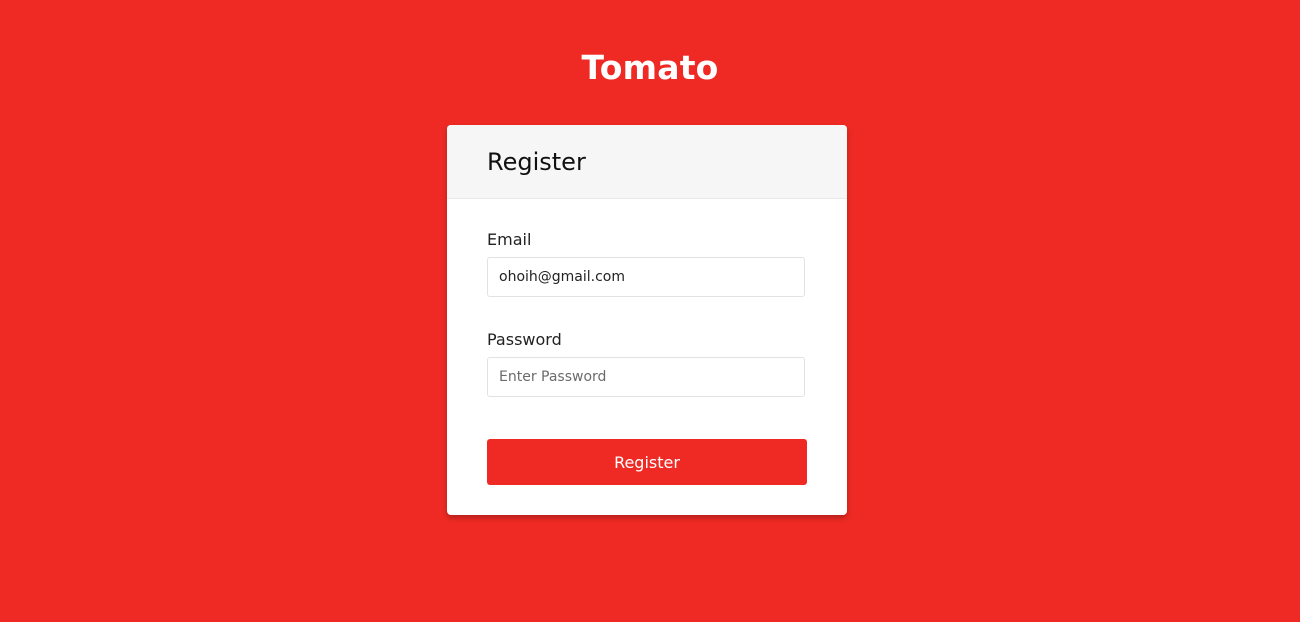  Describe the element at coordinates (509, 239) in the screenshot. I see `email-label: Email` at that location.